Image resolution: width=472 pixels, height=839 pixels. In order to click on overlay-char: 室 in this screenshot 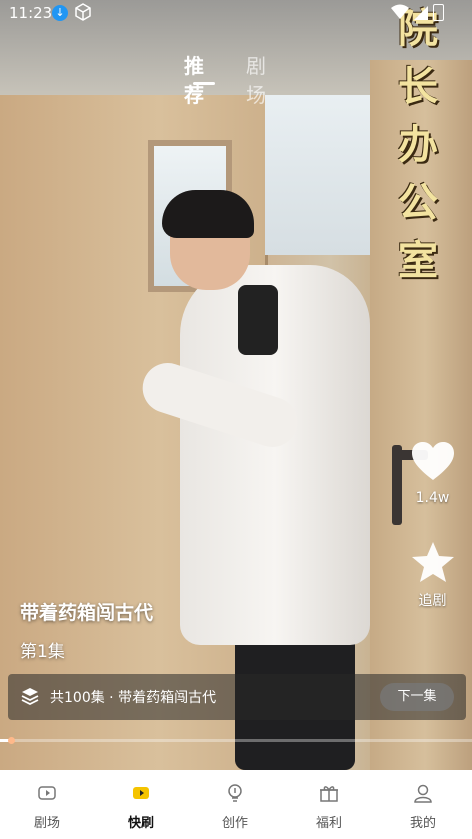, I will do `click(418, 260)`.